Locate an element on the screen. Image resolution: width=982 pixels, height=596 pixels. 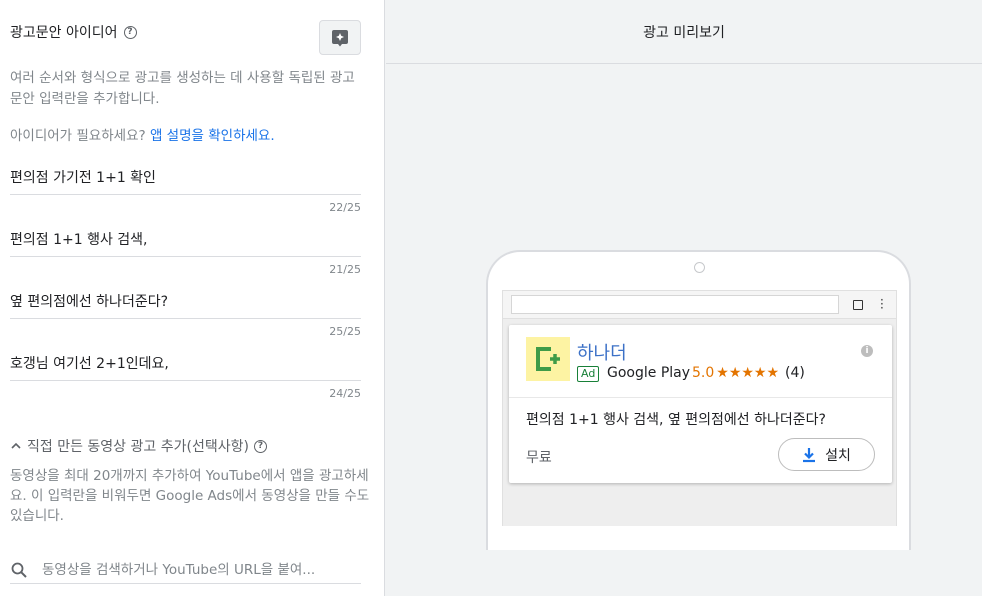
sparkle-icon is located at coordinates (340, 37).